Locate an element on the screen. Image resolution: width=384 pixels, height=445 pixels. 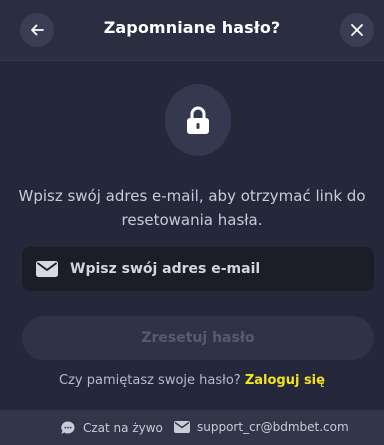
close-icon is located at coordinates (357, 30).